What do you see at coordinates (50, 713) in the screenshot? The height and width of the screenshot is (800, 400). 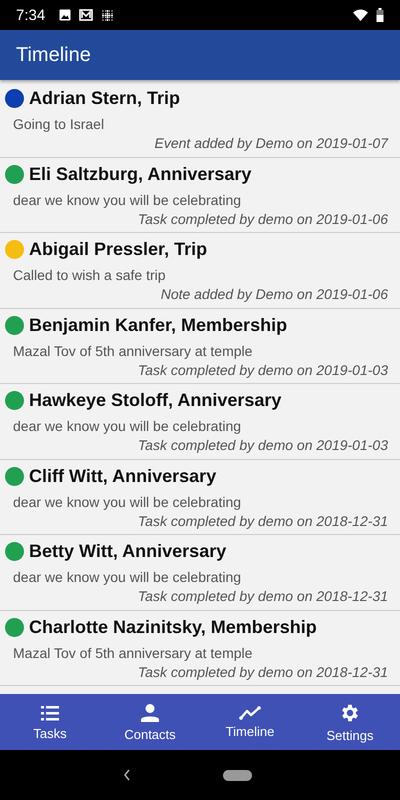 I see `list-icon` at bounding box center [50, 713].